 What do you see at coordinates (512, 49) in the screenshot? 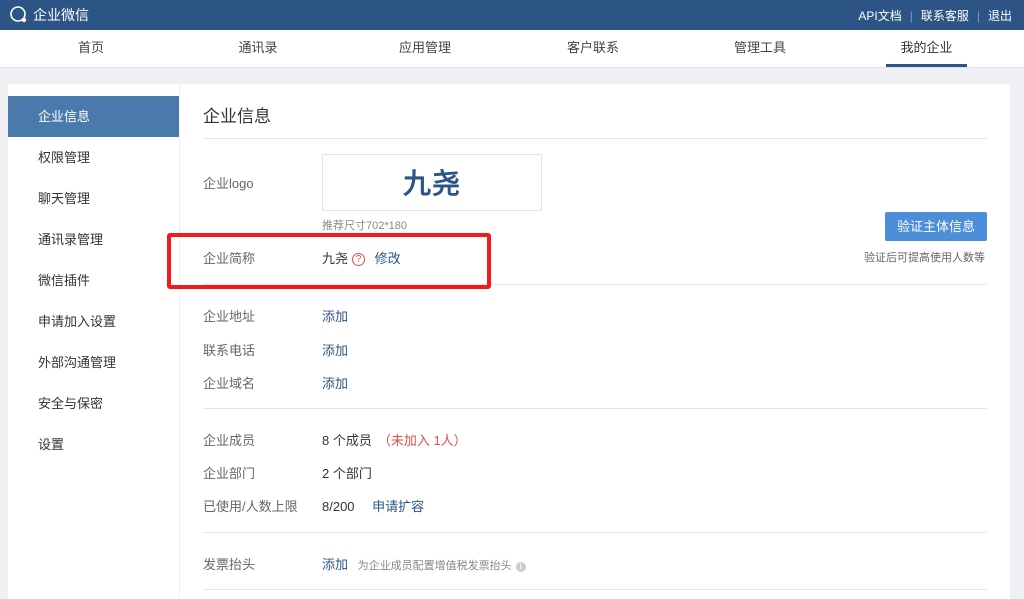
I see `main-nav: 首页 通讯录 应用管理 客户联系 管理工具 我的企业` at bounding box center [512, 49].